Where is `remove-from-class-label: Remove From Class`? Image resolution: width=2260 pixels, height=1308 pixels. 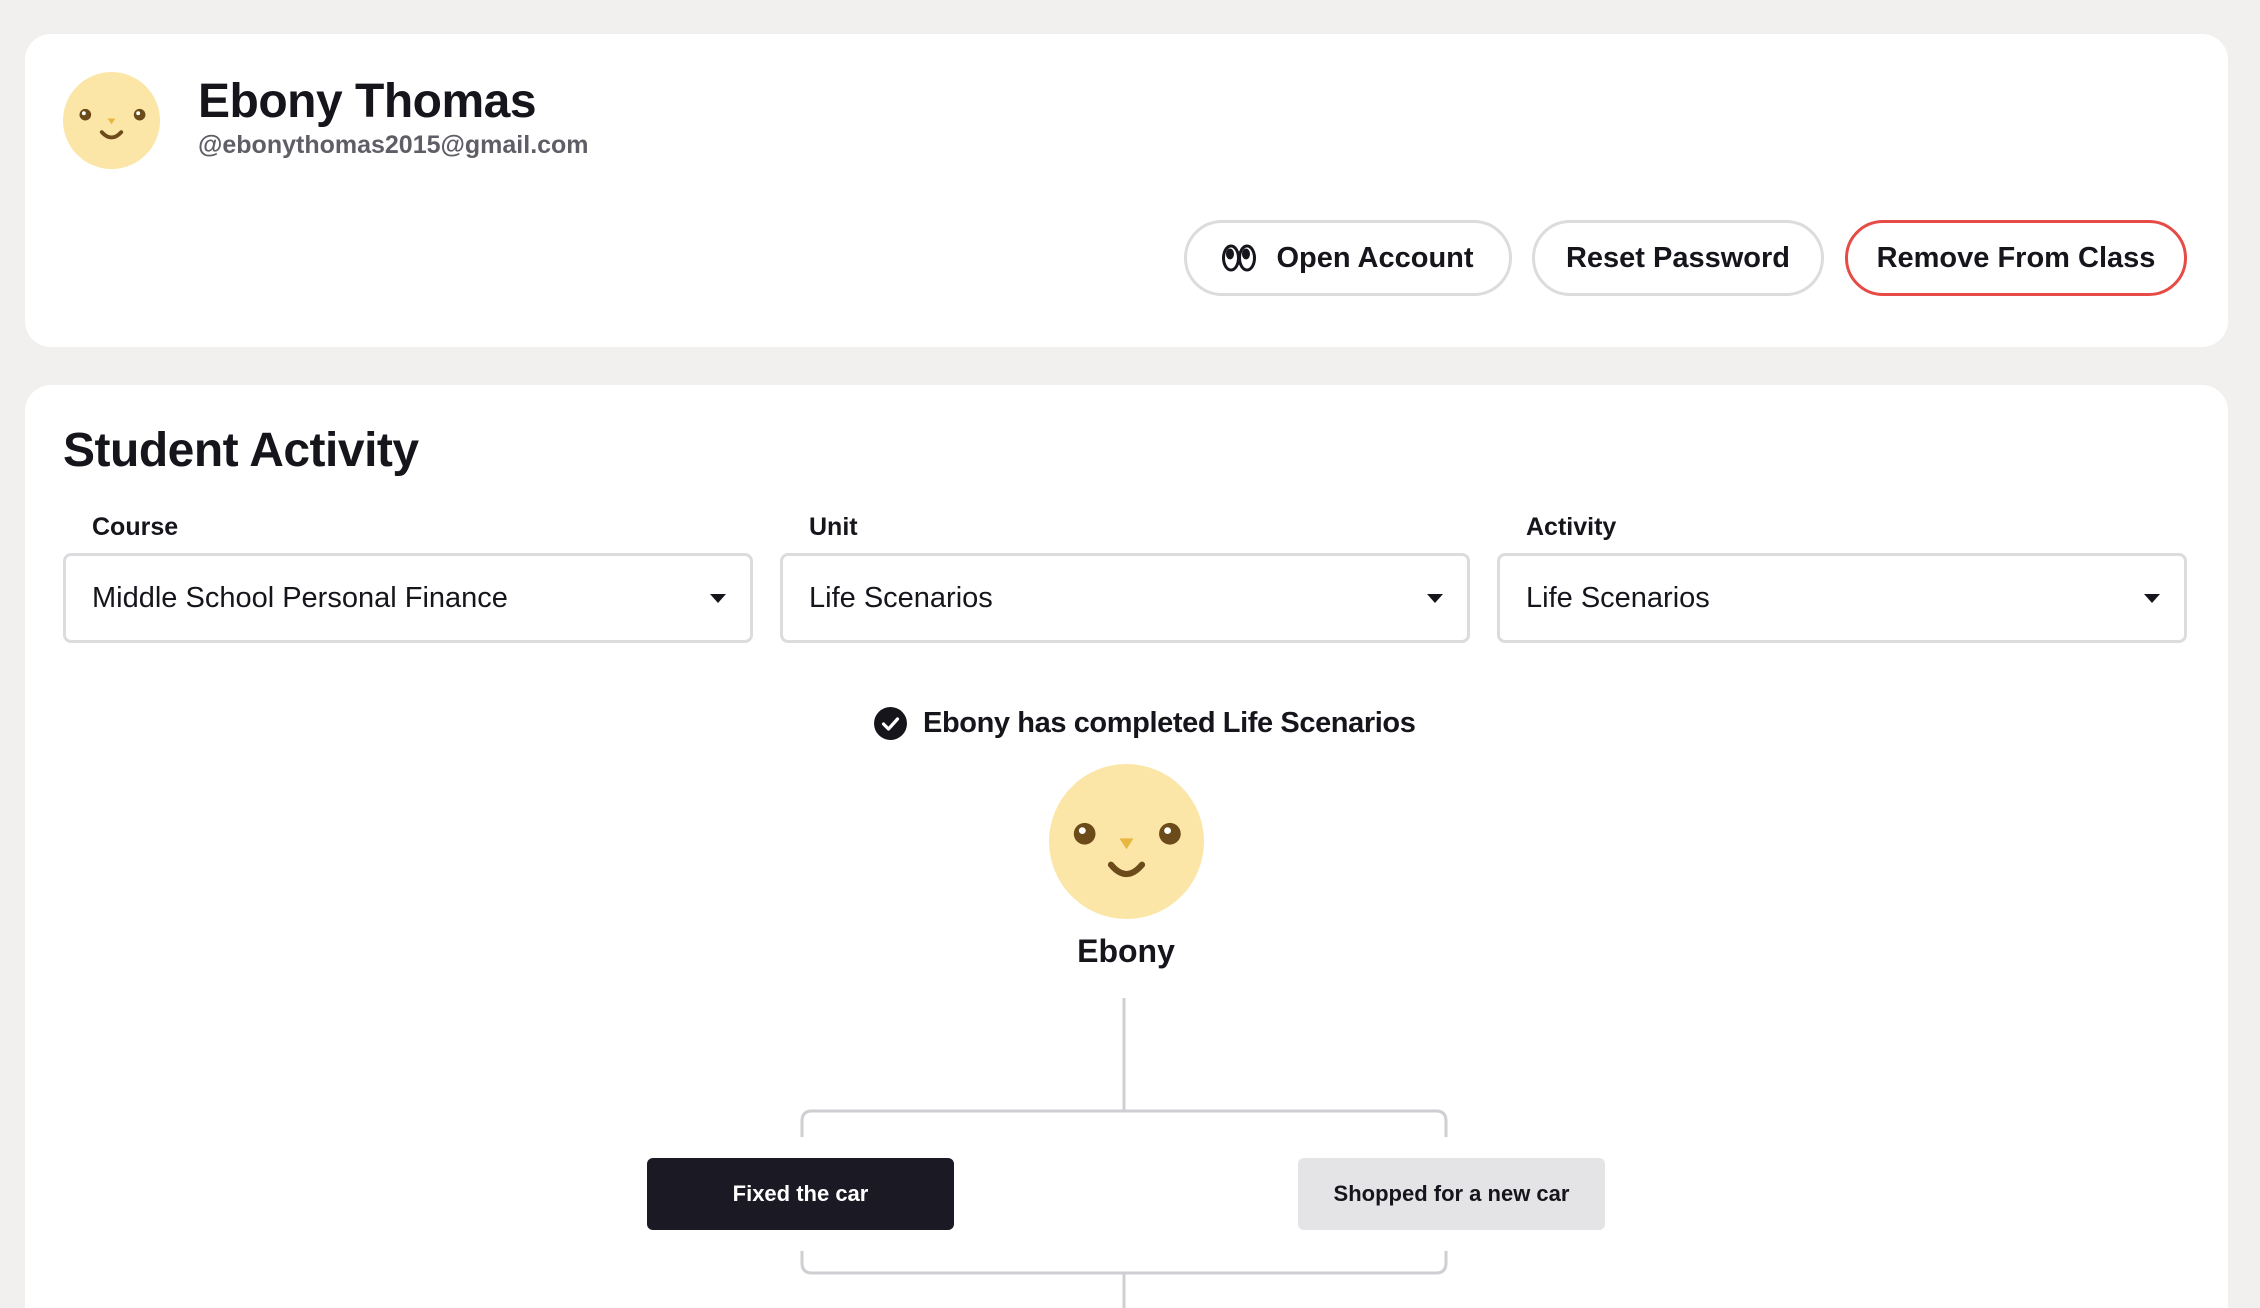
remove-from-class-label: Remove From Class is located at coordinates (2016, 257).